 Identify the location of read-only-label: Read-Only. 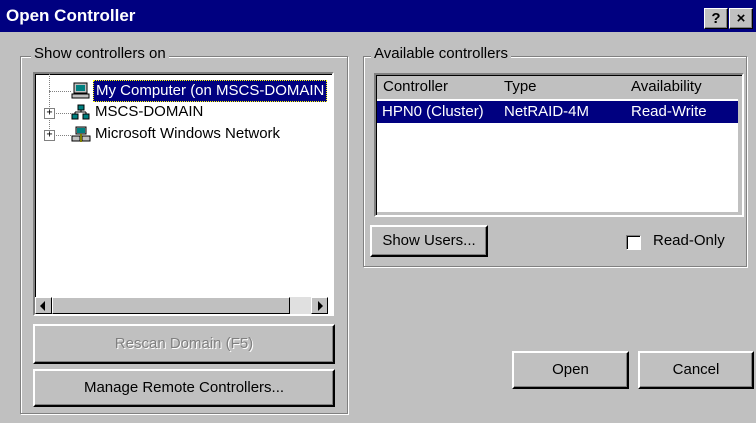
(689, 240).